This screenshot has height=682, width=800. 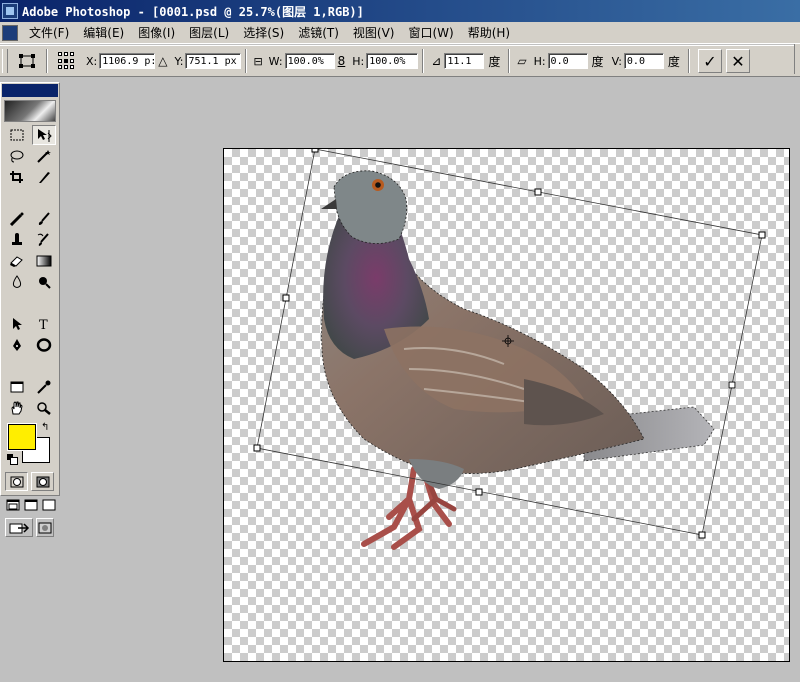 I want to click on y-label: Y:, so click(x=179, y=61).